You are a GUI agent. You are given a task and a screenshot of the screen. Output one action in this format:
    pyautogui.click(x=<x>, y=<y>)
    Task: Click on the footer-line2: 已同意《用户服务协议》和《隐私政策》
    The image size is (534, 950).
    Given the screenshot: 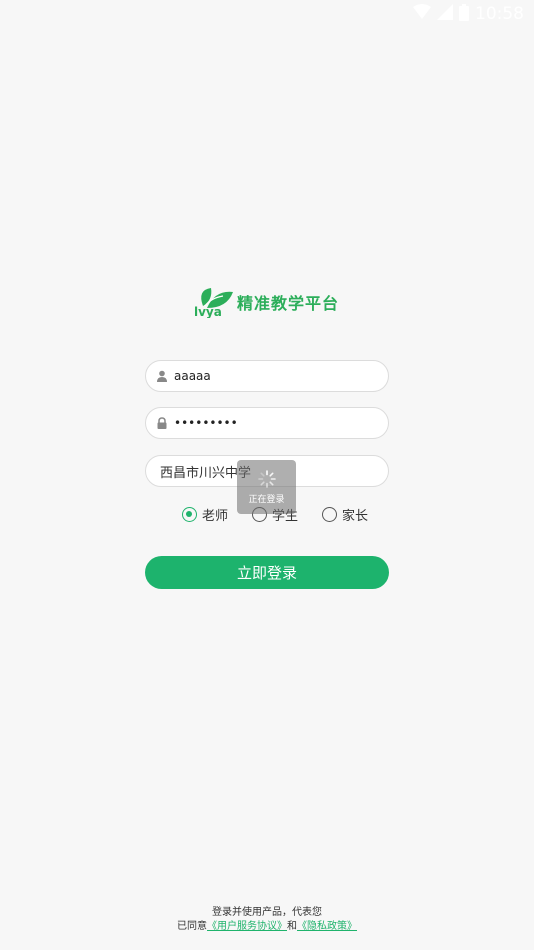 What is the action you would take?
    pyautogui.click(x=267, y=927)
    